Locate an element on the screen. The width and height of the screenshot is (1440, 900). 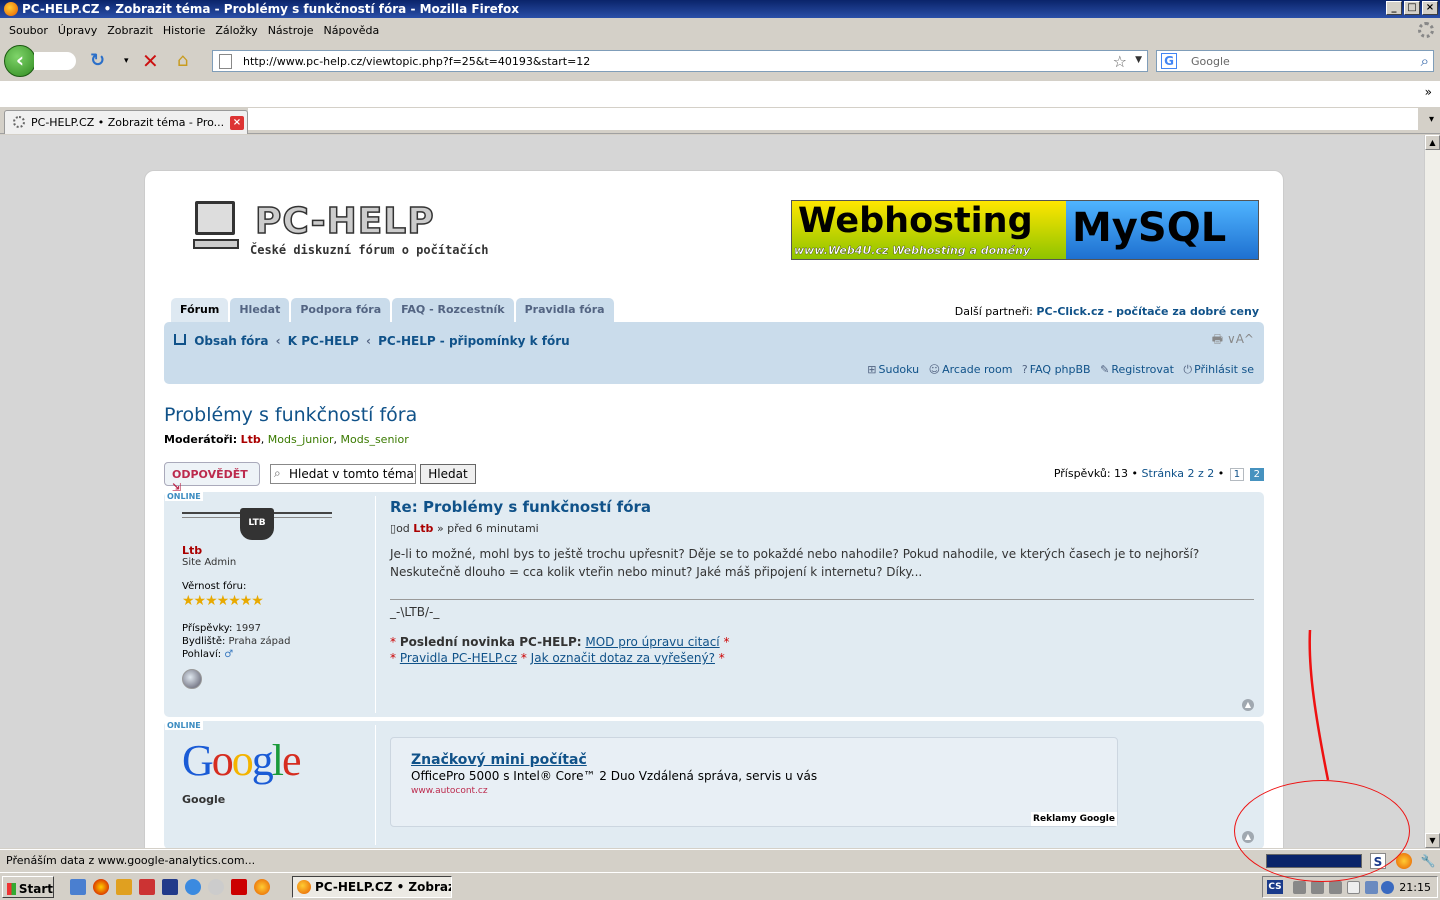
tab-faq: FAQ - Rozcestník is located at coordinates (453, 310).